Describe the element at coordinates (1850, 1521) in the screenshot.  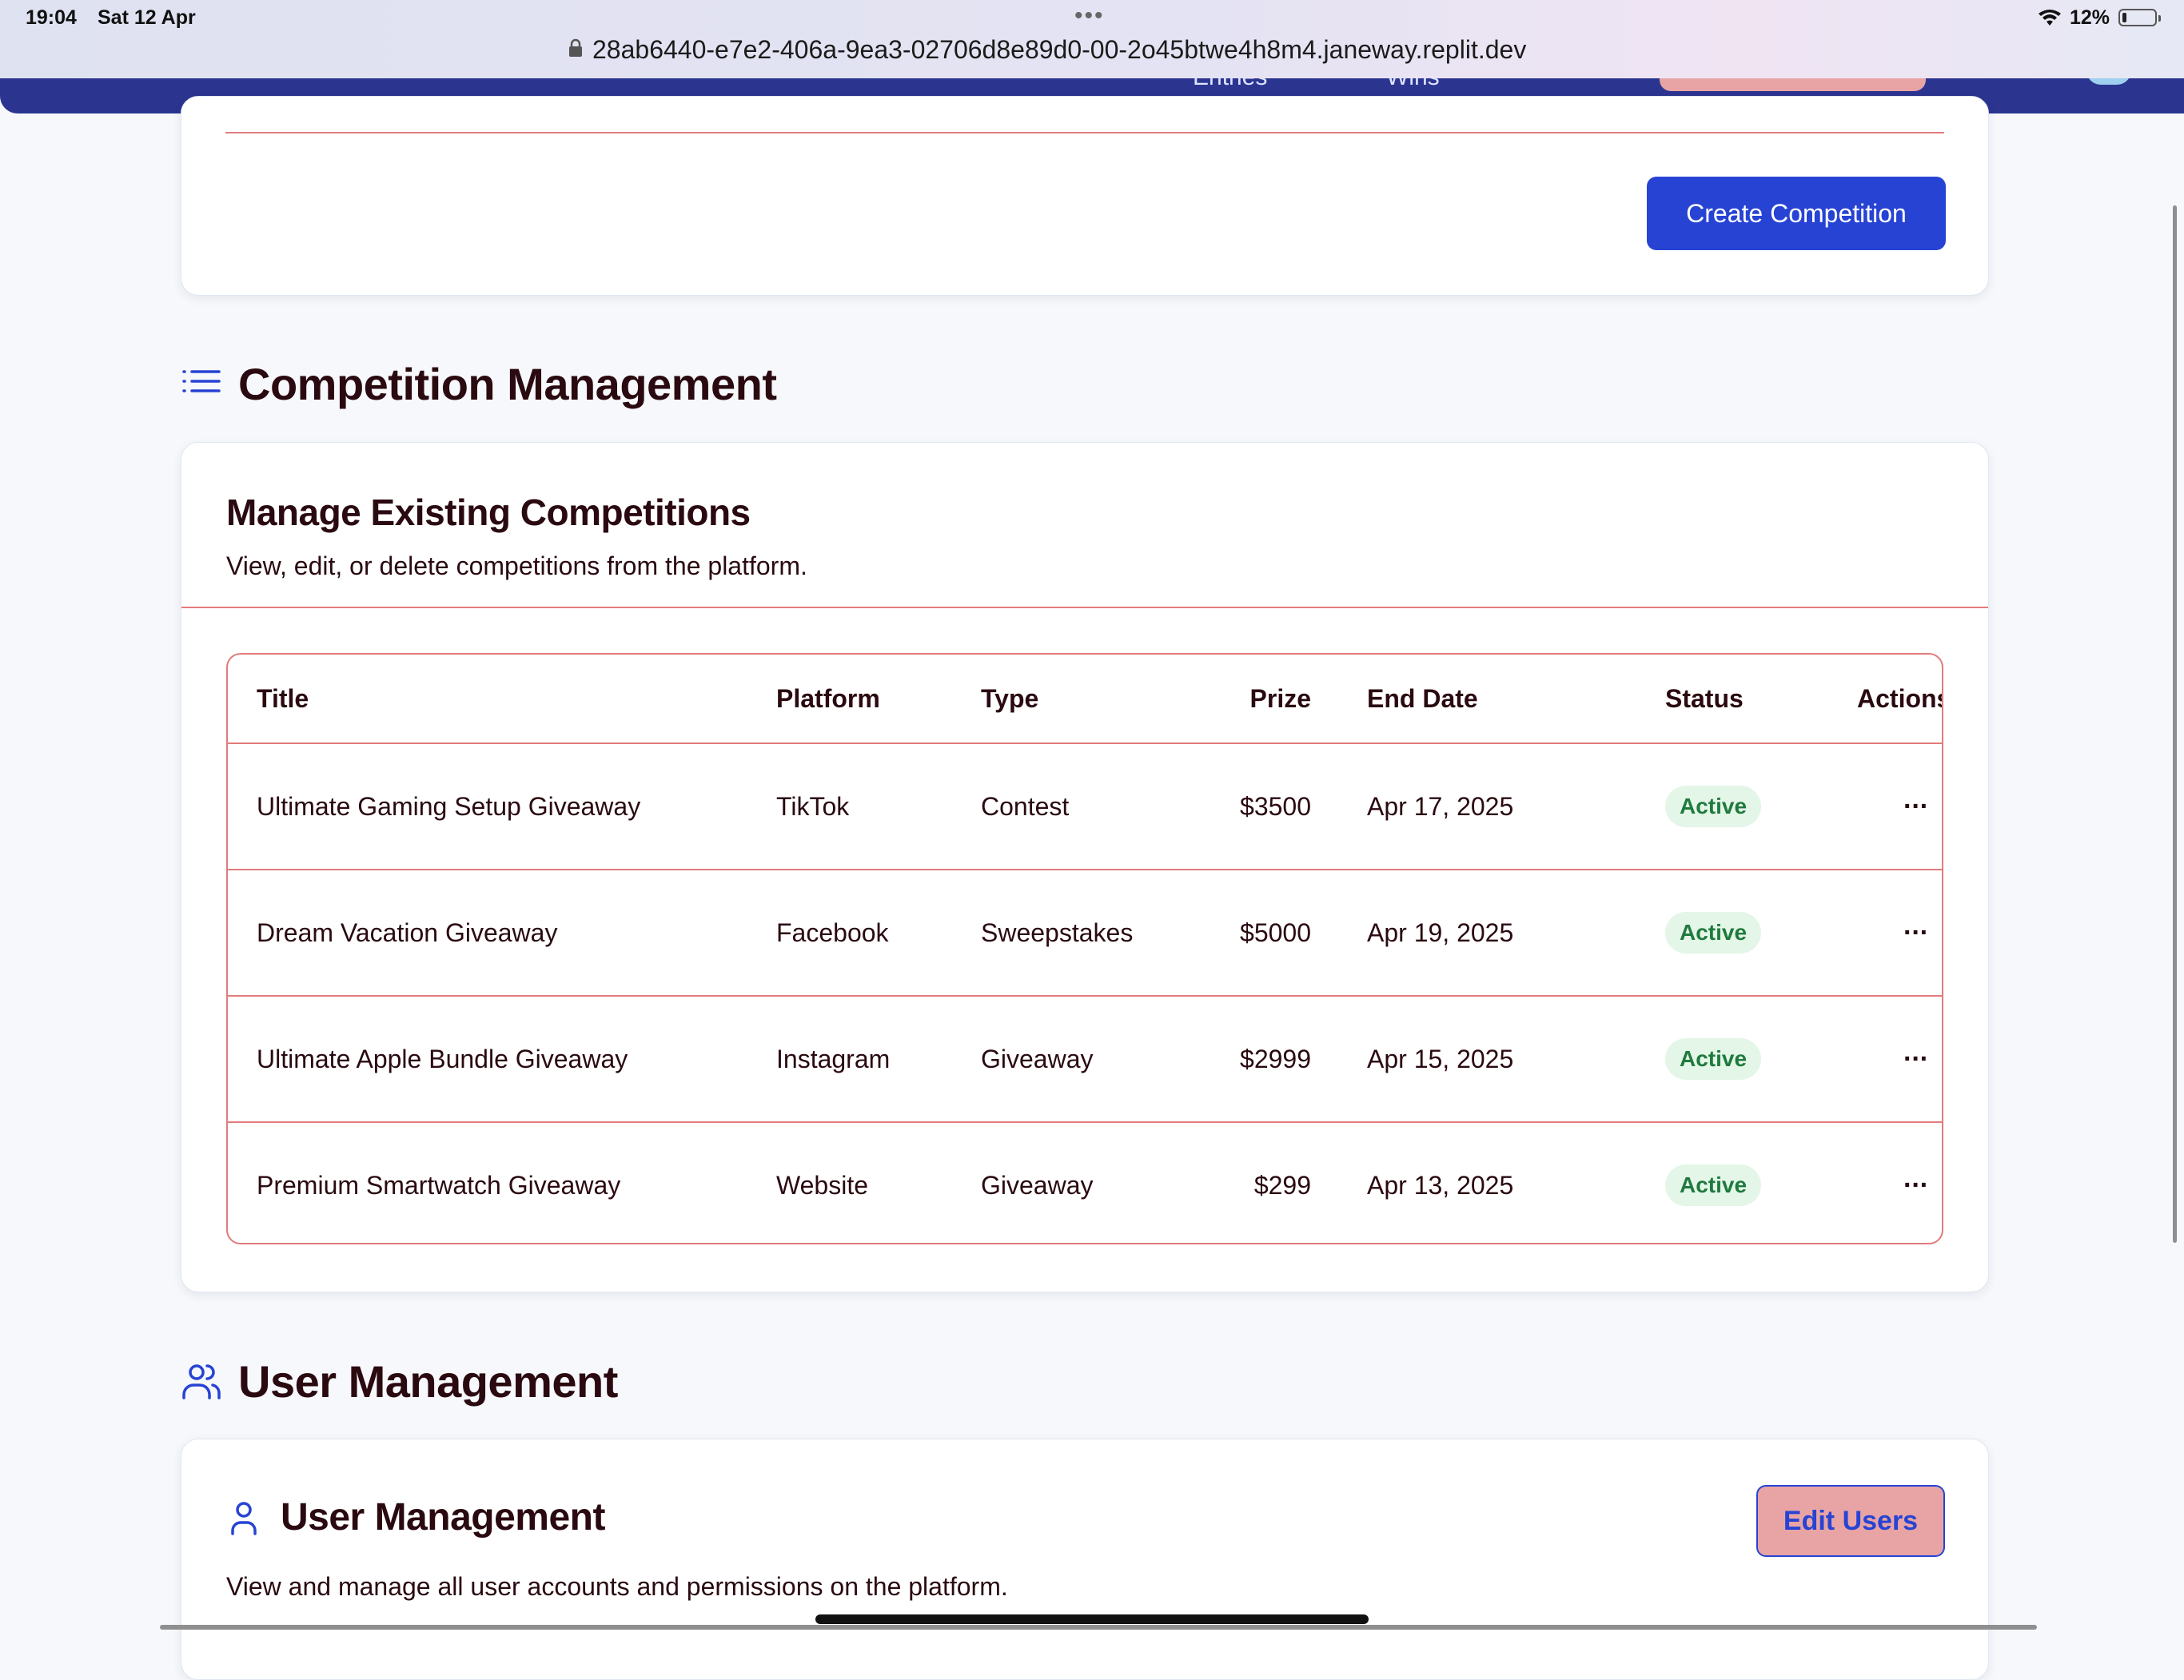
I see `edit-users-button: Edit Users` at that location.